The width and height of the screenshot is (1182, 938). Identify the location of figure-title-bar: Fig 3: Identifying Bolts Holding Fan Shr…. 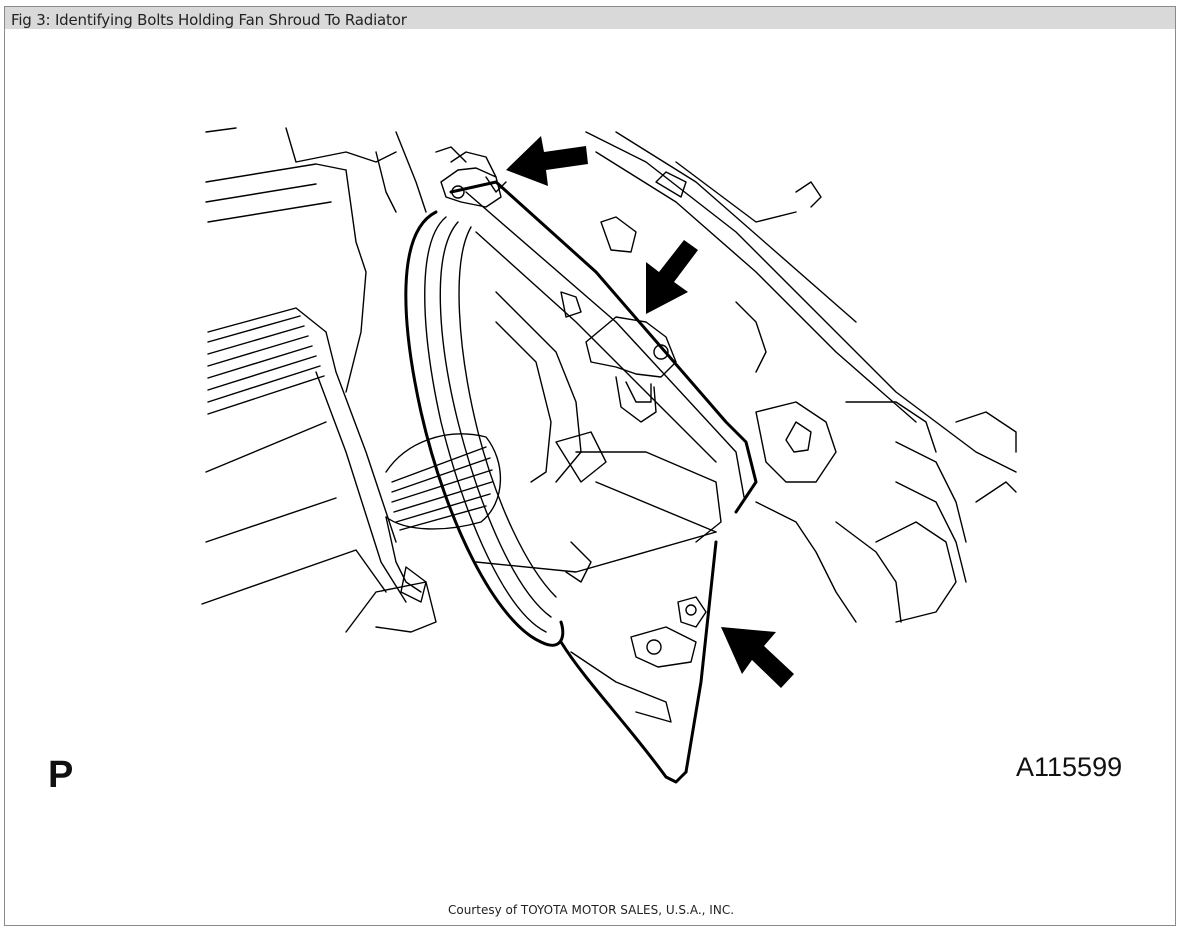
(590, 18).